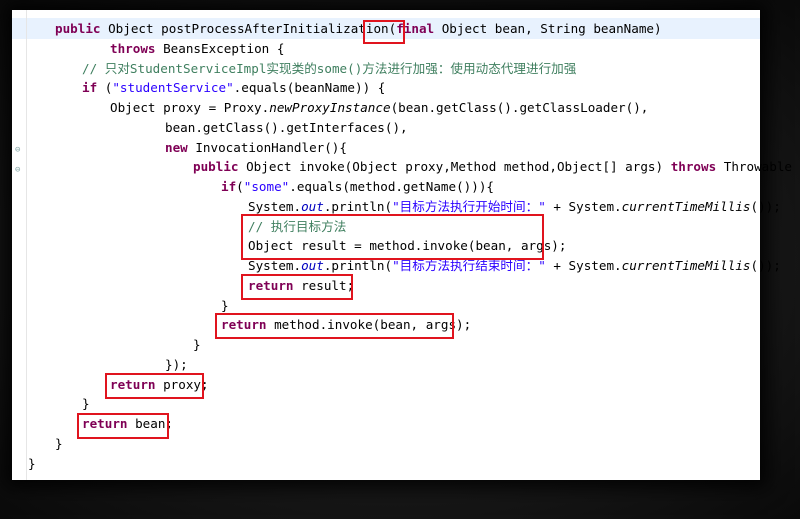 Image resolution: width=800 pixels, height=519 pixels. I want to click on code-token: newProxyInstance, so click(330, 107).